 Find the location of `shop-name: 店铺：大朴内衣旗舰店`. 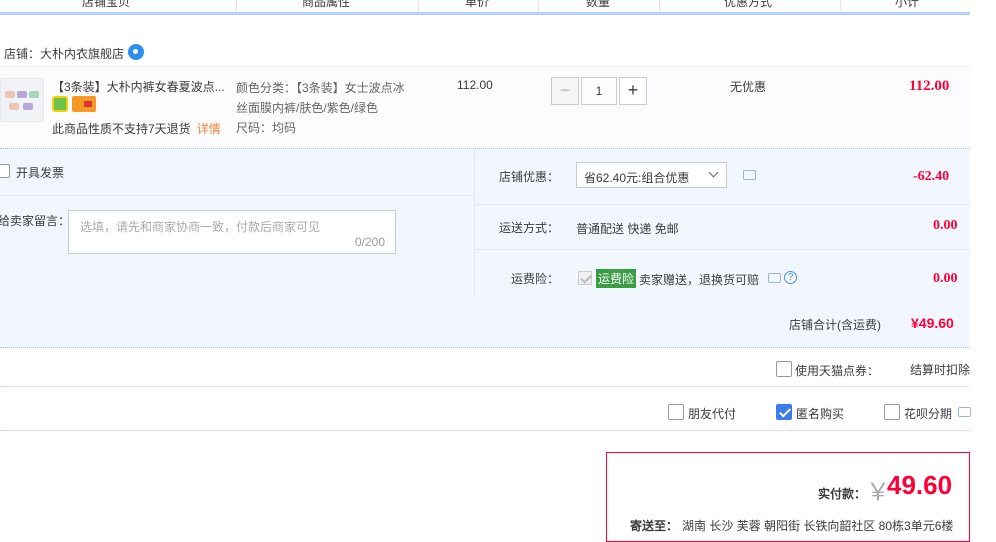

shop-name: 店铺：大朴内衣旗舰店 is located at coordinates (64, 53).